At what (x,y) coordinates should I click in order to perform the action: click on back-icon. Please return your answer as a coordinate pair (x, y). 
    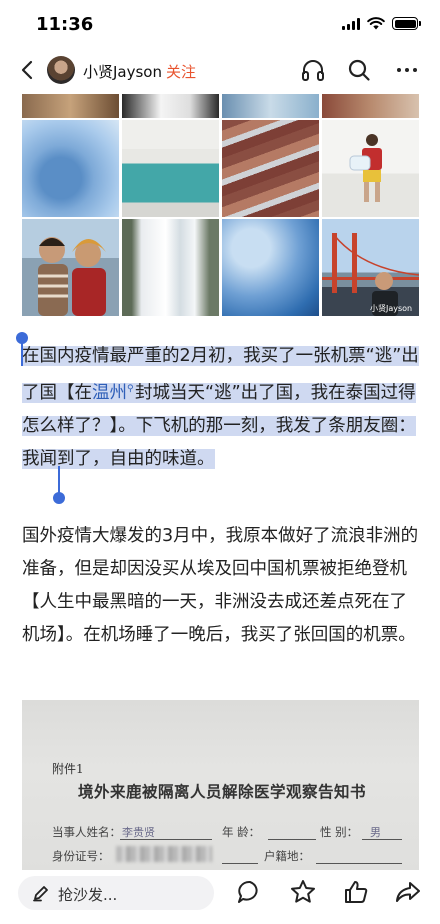
    Looking at the image, I should click on (28, 70).